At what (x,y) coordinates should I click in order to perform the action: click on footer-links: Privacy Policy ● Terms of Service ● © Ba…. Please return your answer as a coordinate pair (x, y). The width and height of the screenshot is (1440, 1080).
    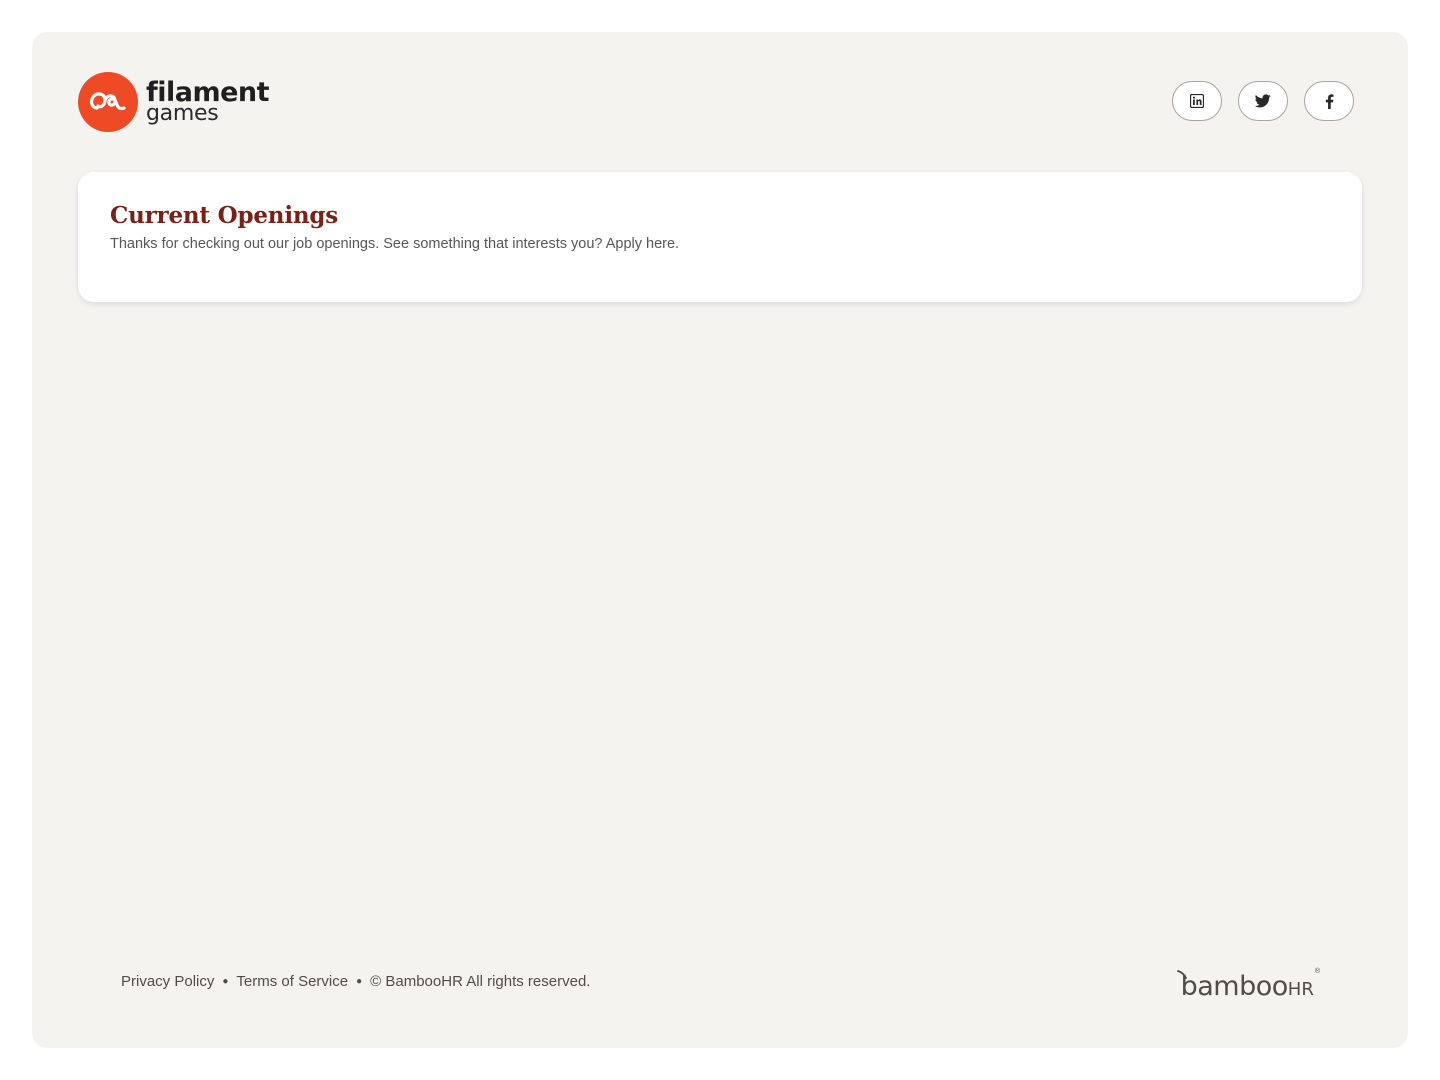
    Looking at the image, I should click on (355, 981).